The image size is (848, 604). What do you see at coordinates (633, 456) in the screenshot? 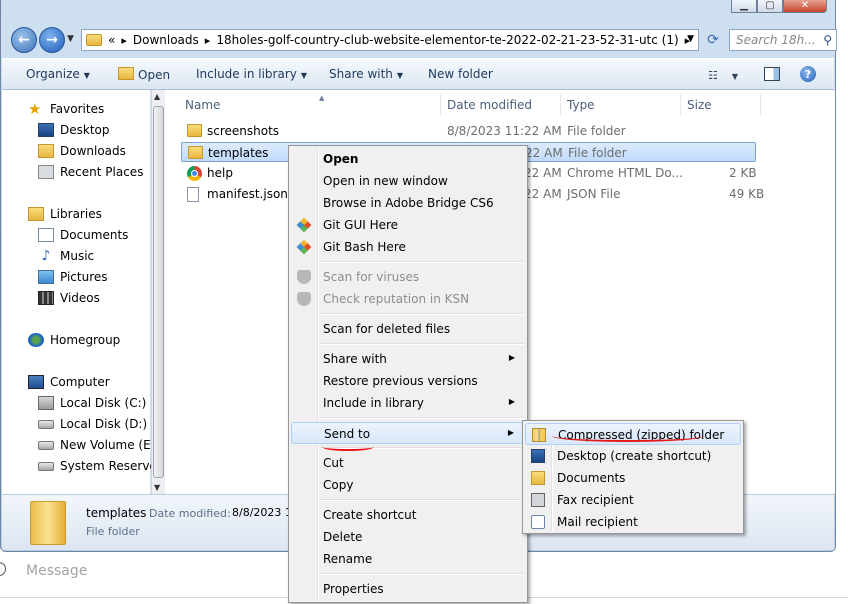
I see `menu-desktop-shortcut: Desktop (create shortcut)` at bounding box center [633, 456].